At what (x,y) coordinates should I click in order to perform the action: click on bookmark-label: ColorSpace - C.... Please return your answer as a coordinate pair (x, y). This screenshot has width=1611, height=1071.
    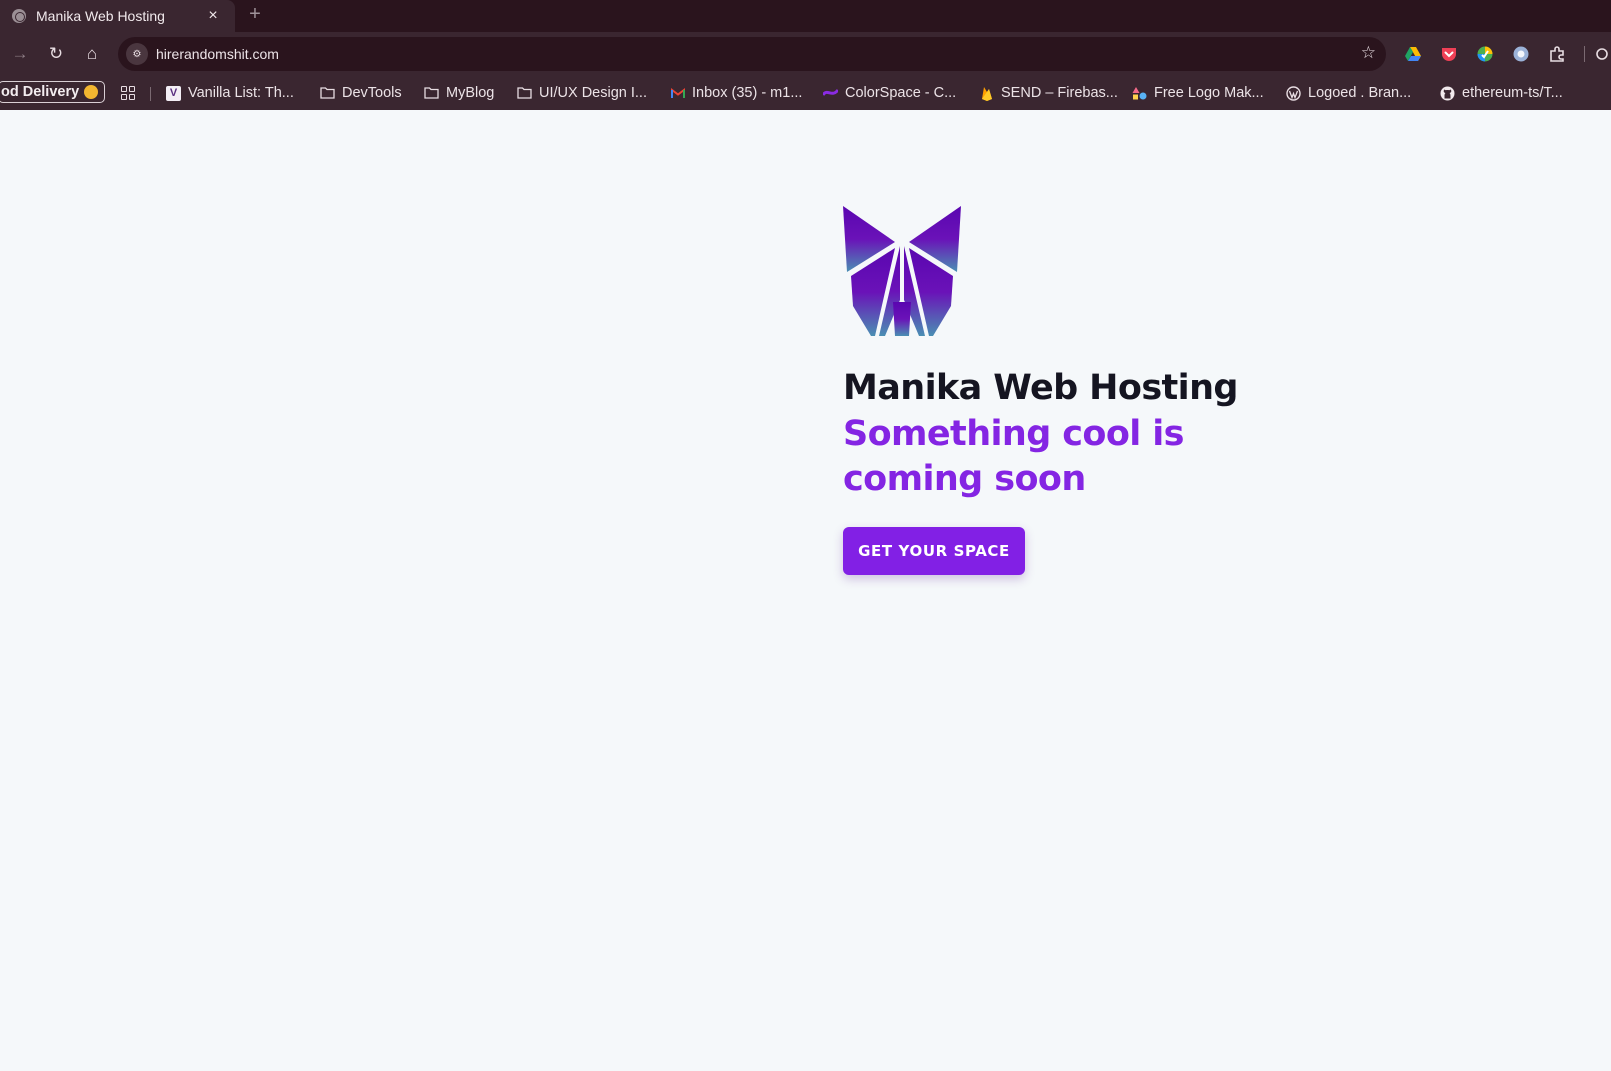
    Looking at the image, I should click on (901, 93).